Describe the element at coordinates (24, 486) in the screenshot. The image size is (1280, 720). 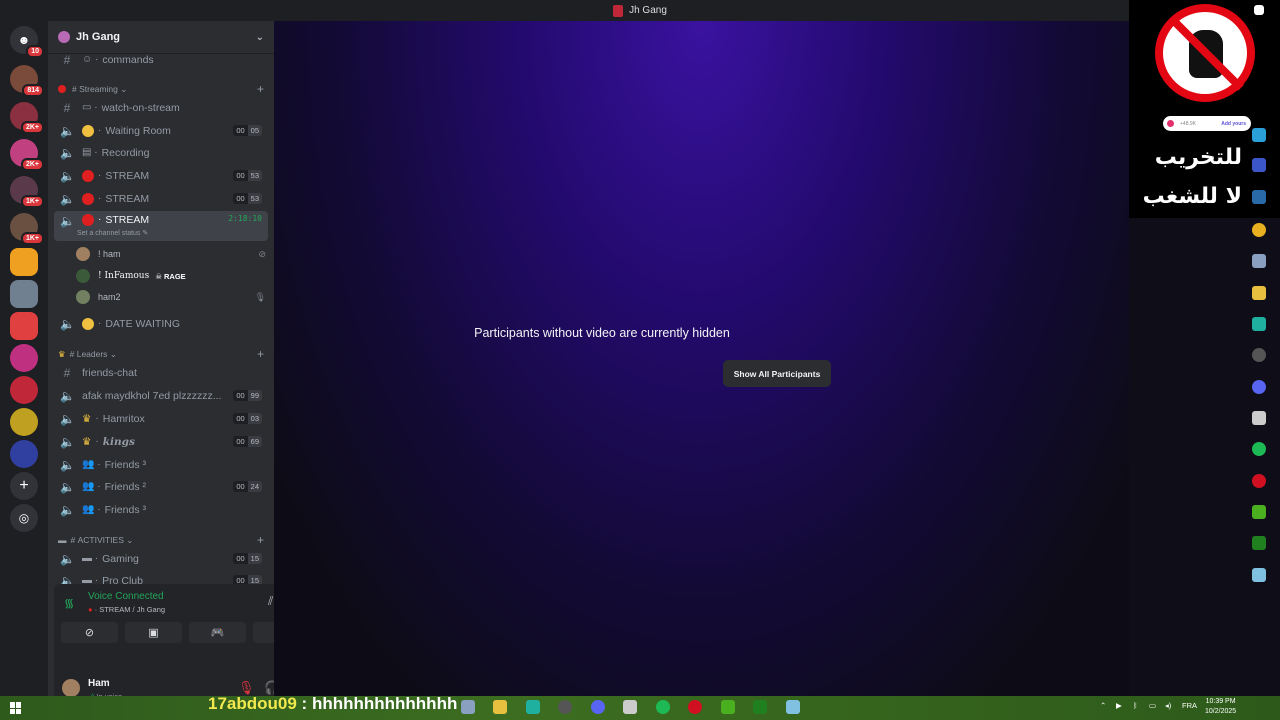
I see `add-server-icon: +` at that location.